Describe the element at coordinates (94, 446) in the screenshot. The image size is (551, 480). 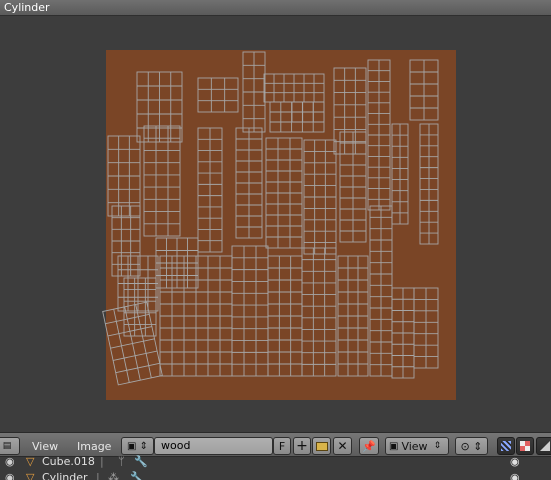
I see `menu-image: Image` at that location.